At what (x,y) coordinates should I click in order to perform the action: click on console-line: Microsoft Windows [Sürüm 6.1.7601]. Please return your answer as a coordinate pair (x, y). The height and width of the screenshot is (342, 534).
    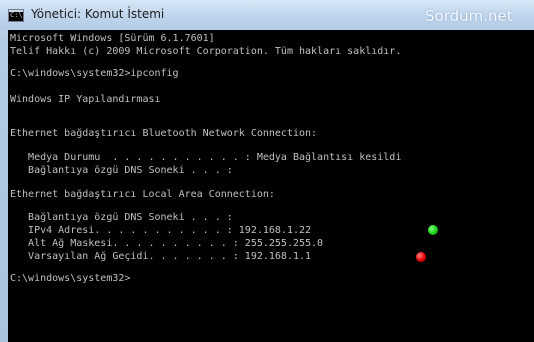
    Looking at the image, I should click on (112, 38).